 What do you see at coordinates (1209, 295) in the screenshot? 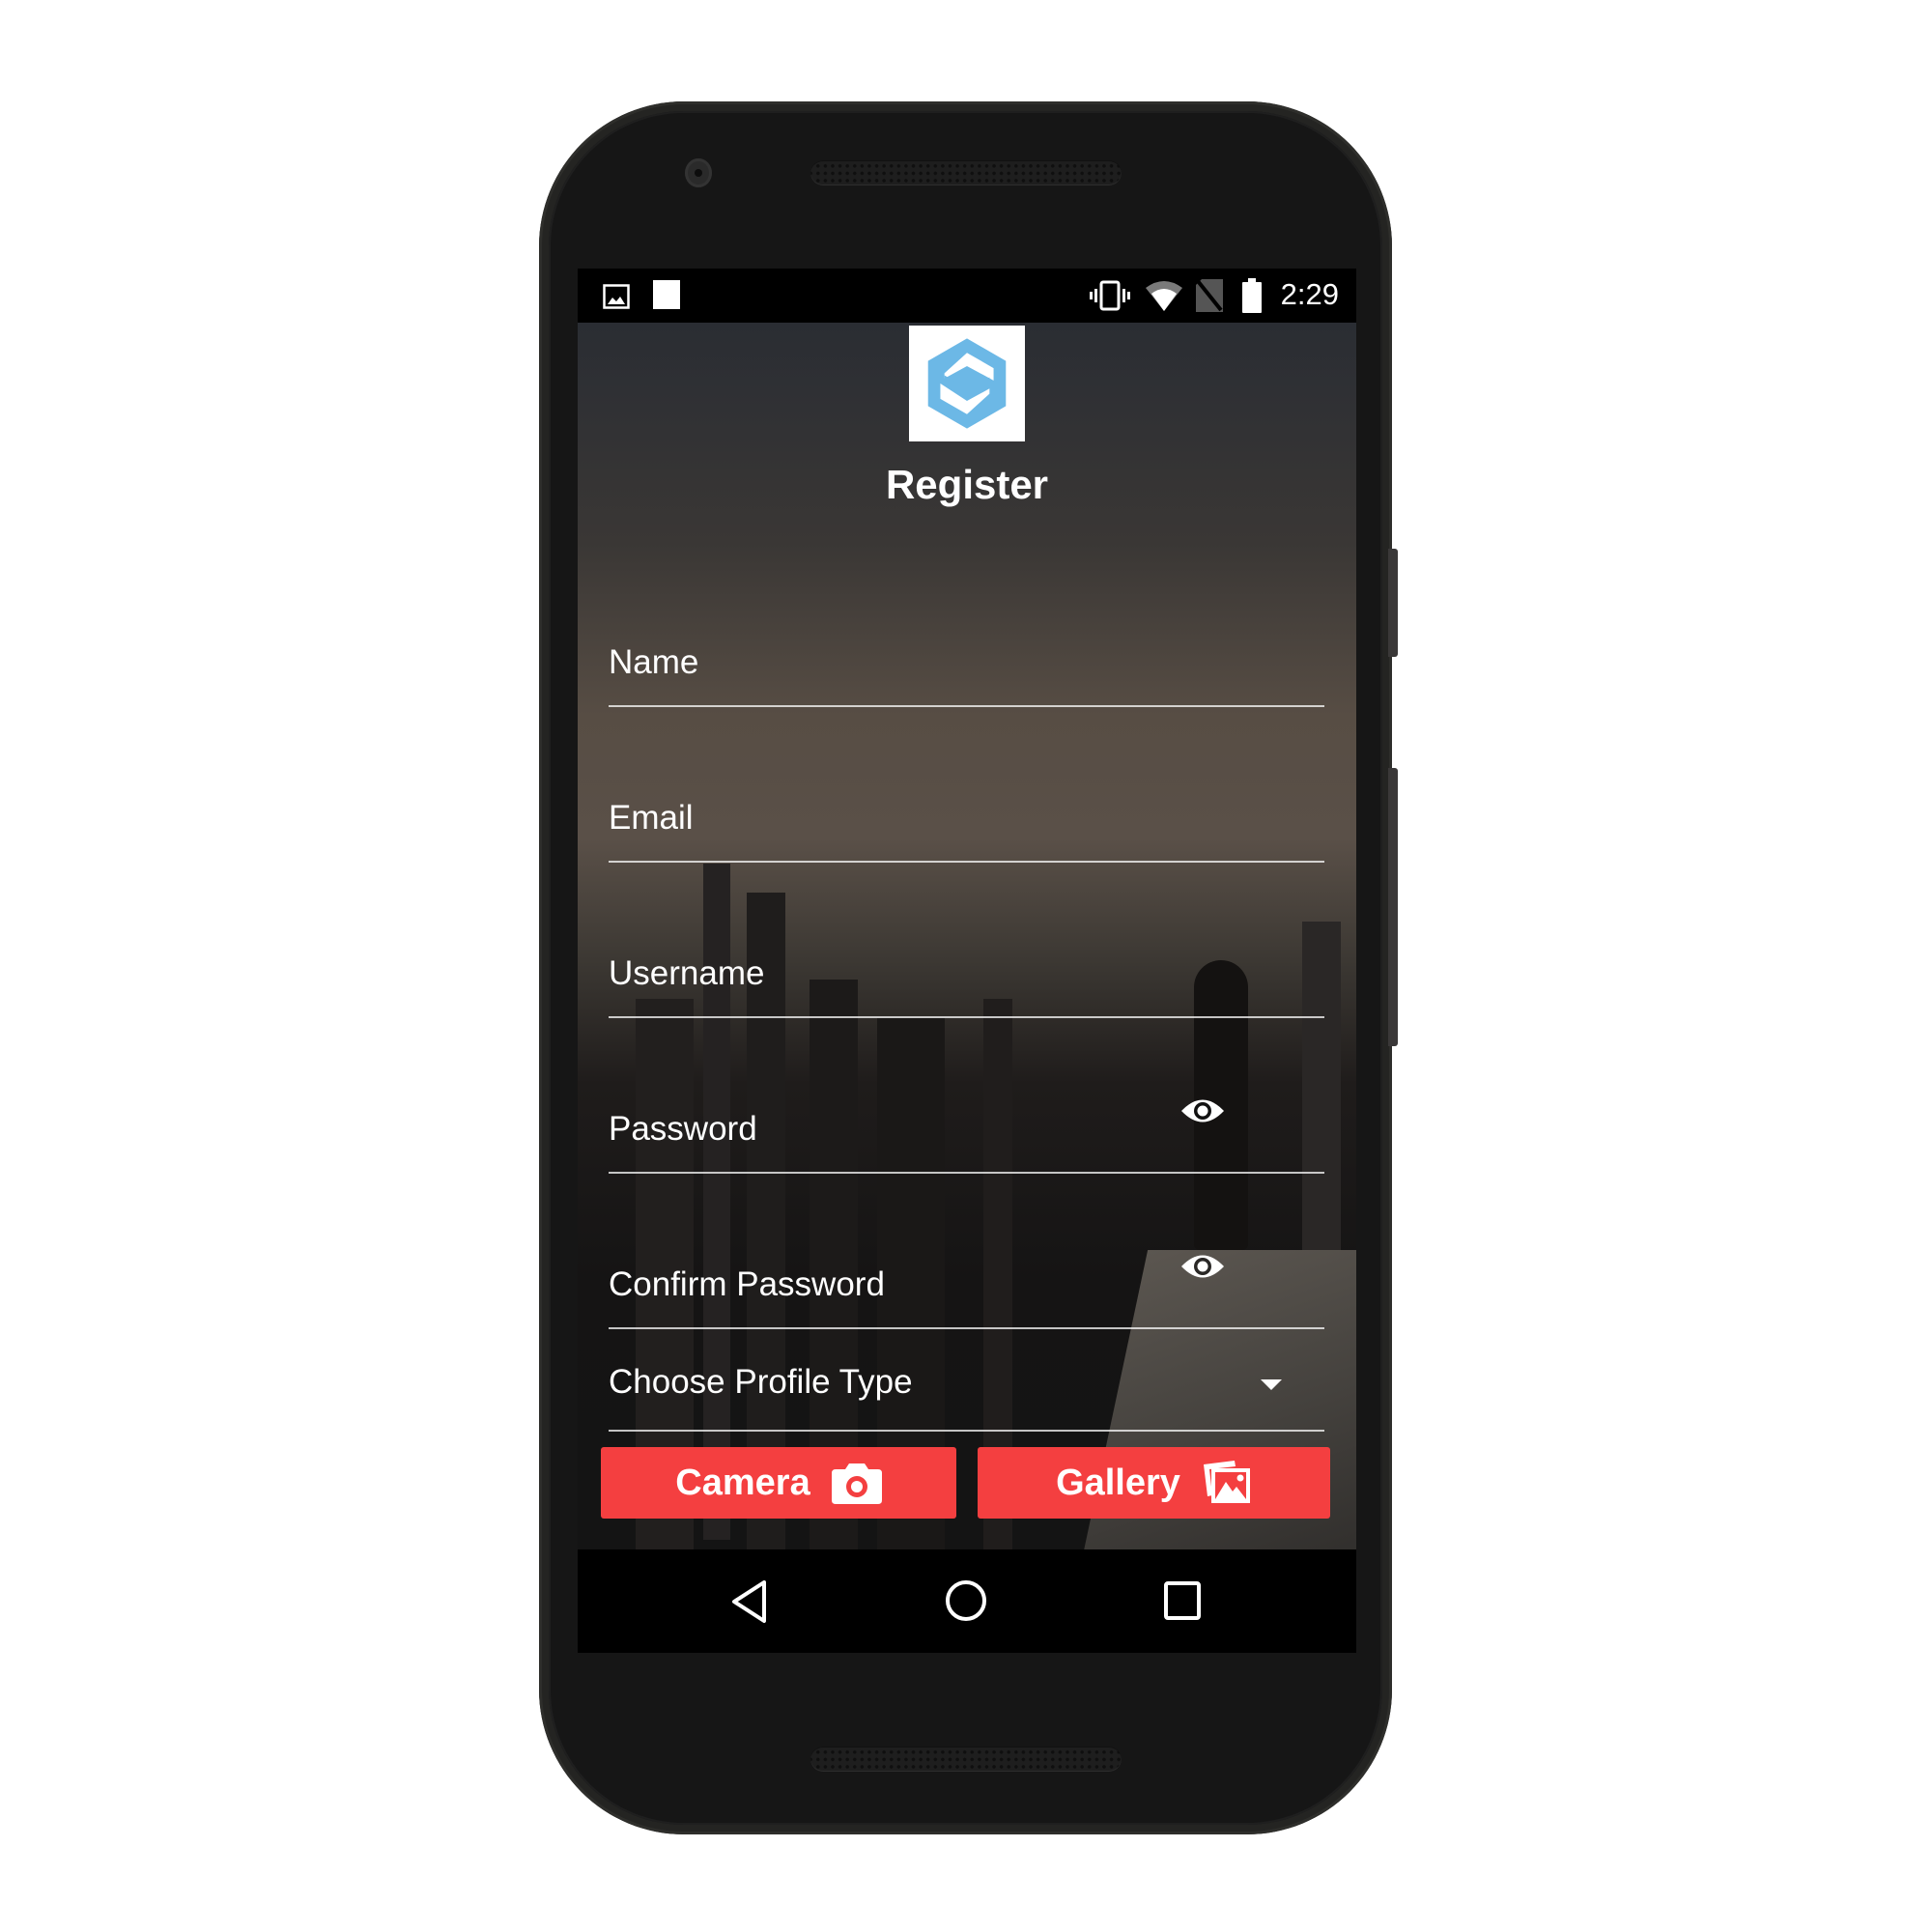
I see `no-sim-icon` at bounding box center [1209, 295].